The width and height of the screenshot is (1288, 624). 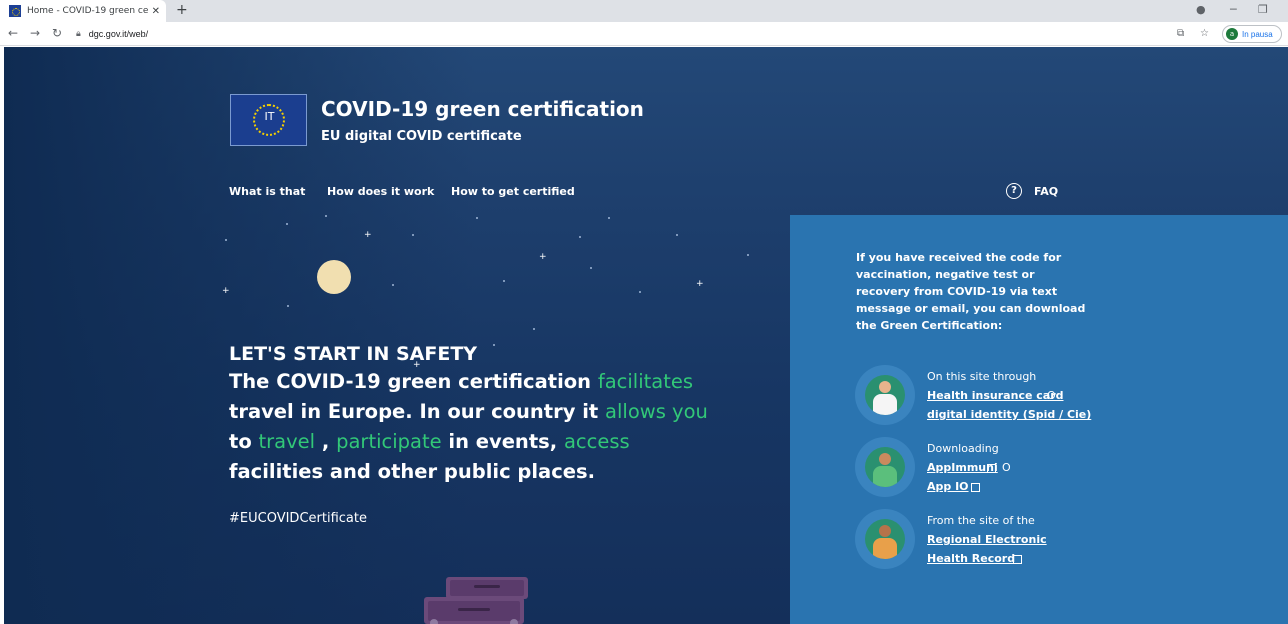 I want to click on profile-button: a In pausa, so click(x=1252, y=34).